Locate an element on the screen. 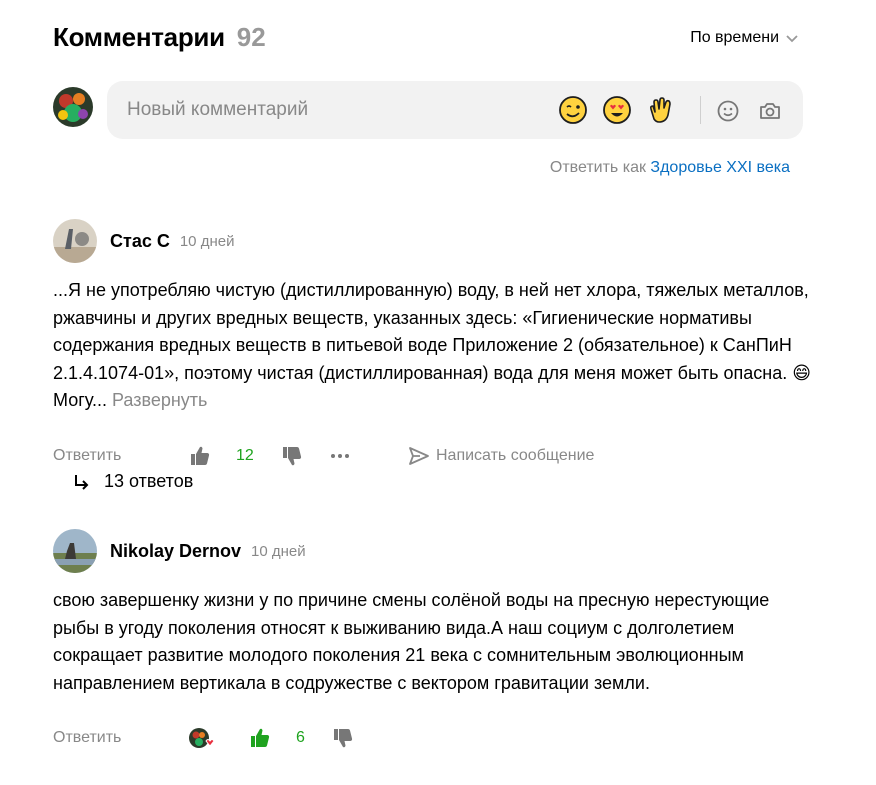 The height and width of the screenshot is (785, 876). reply-as-account-link: Здоровье XXI века is located at coordinates (720, 167).